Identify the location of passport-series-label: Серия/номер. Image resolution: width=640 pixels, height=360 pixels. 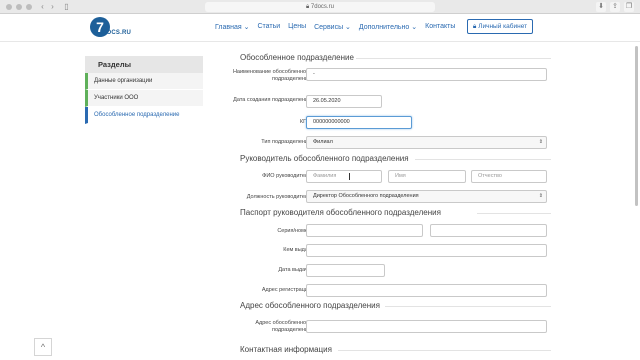
(294, 231).